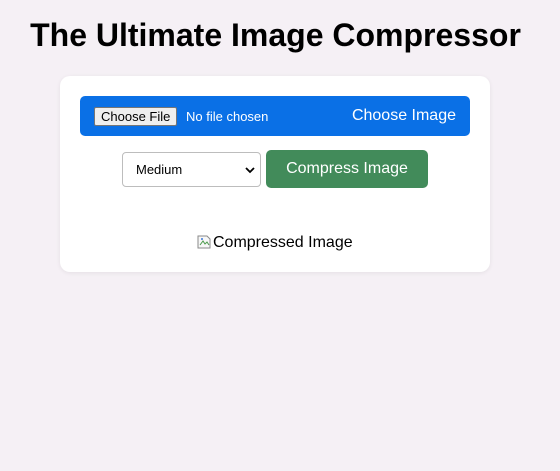 This screenshot has height=471, width=560. I want to click on choose-image-label: Choose Image, so click(404, 115).